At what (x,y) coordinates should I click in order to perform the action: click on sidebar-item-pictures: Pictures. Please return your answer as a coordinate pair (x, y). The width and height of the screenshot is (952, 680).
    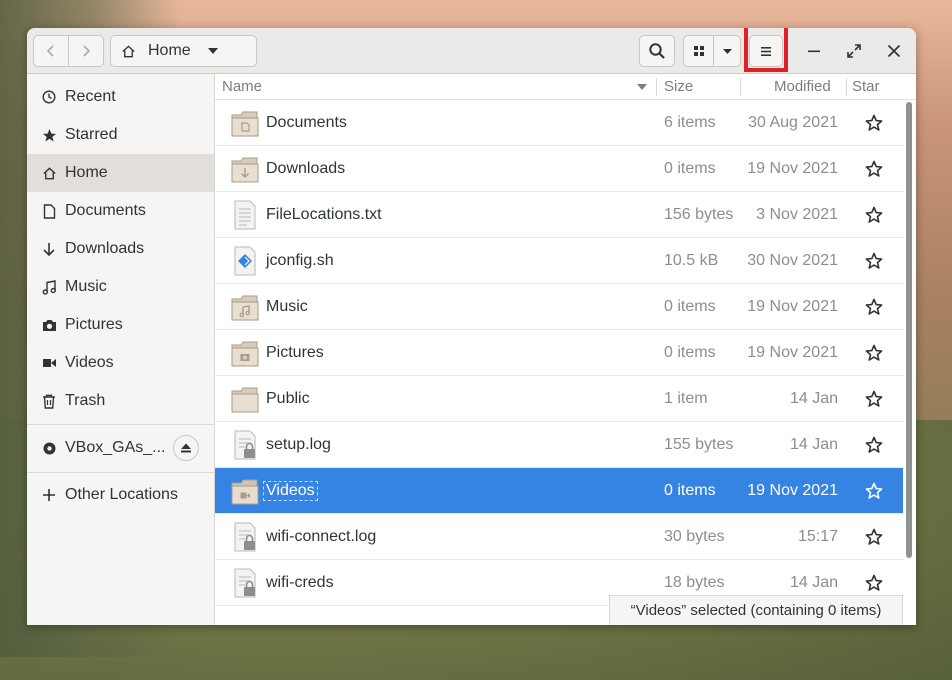
    Looking at the image, I should click on (120, 325).